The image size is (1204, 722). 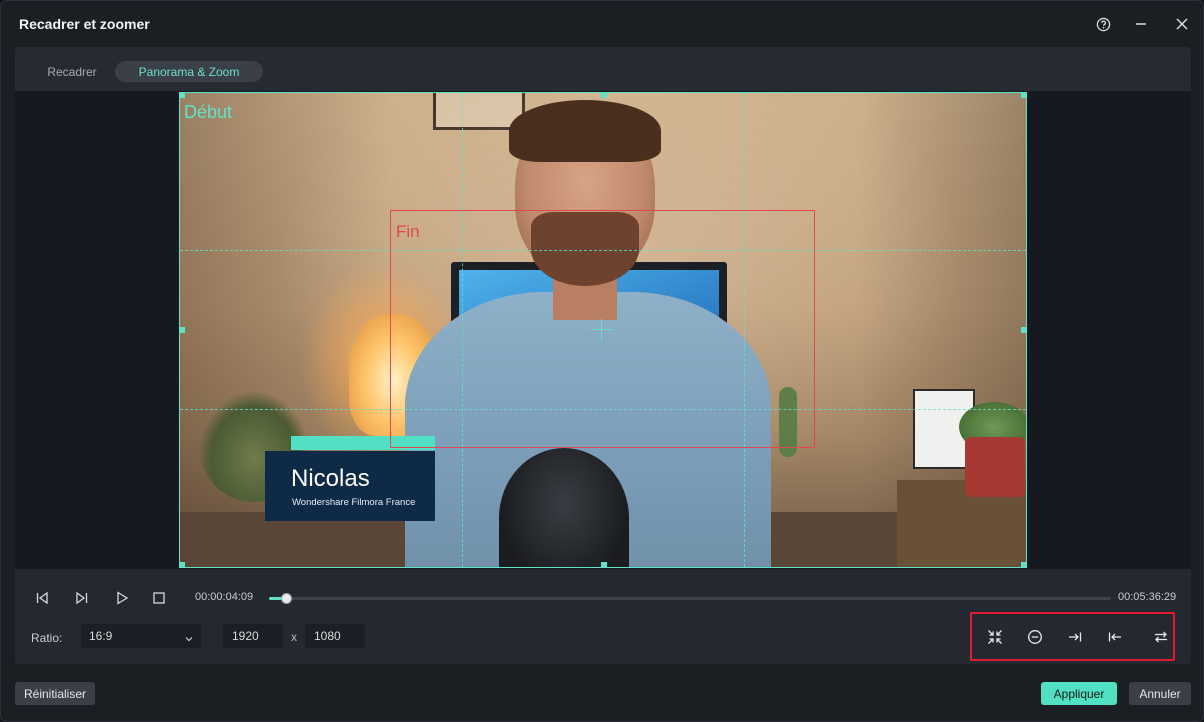 What do you see at coordinates (1161, 637) in the screenshot?
I see `swap-start-end-icon` at bounding box center [1161, 637].